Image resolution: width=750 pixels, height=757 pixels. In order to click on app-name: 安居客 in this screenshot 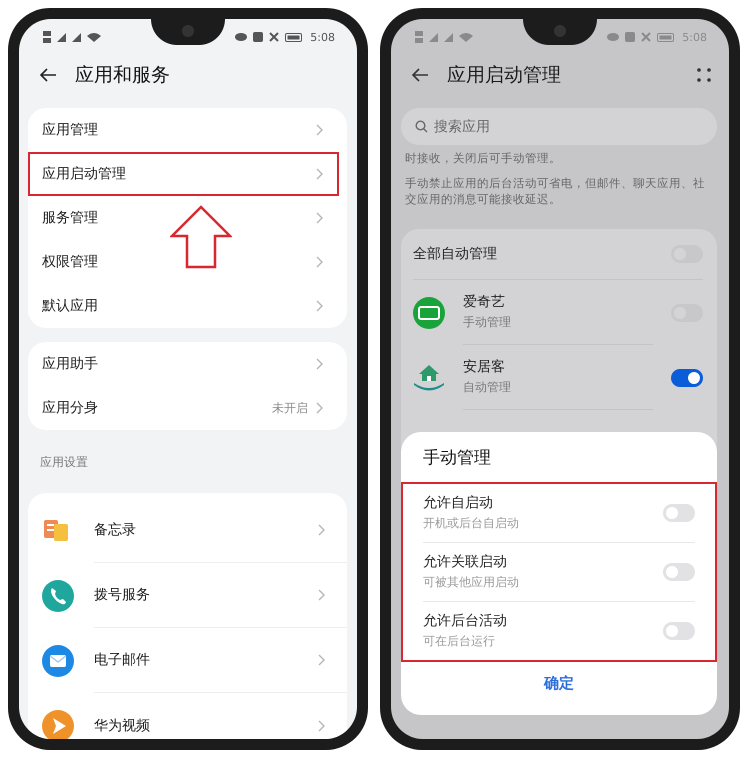, I will do `click(484, 367)`.